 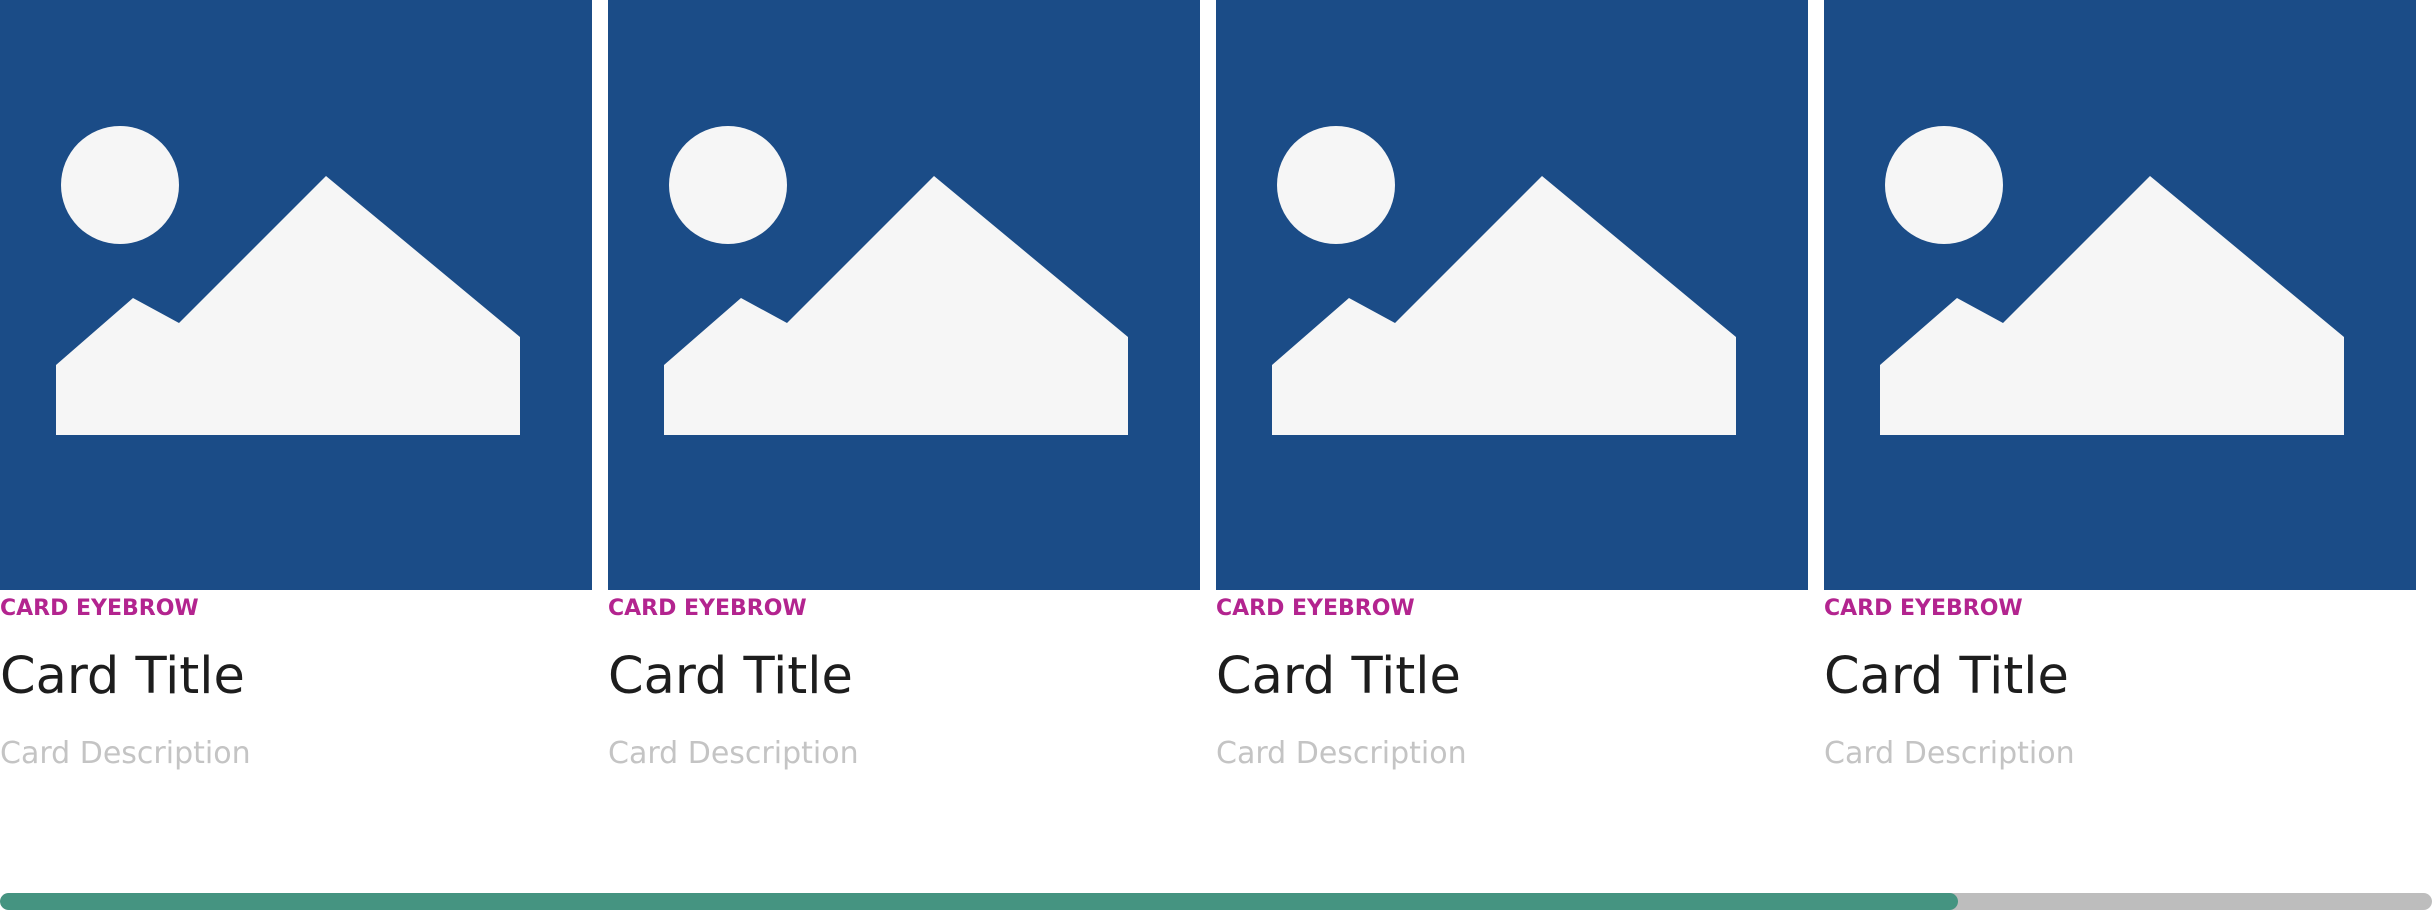 What do you see at coordinates (979, 901) in the screenshot?
I see `scrollbar-thumb` at bounding box center [979, 901].